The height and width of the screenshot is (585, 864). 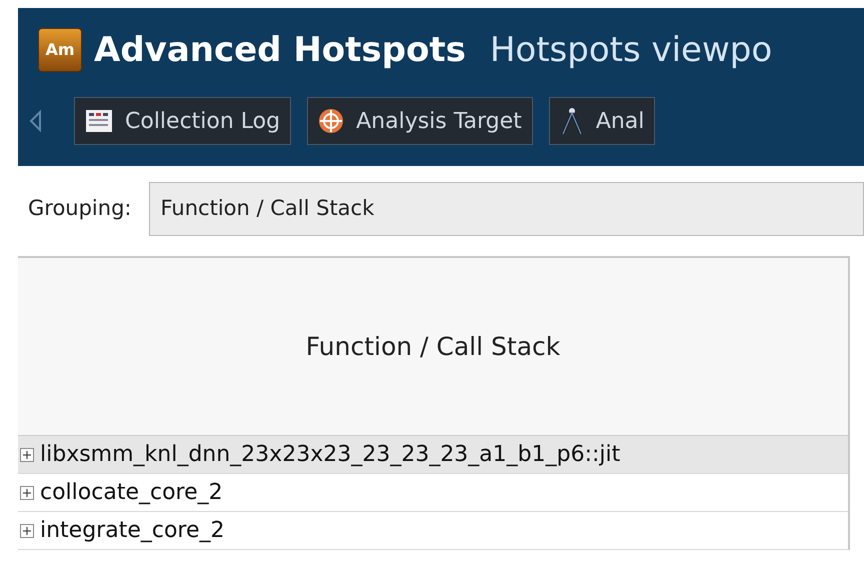 I want to click on table-row: libxsmm_knl_dnn_23x23x23_23_23_23_a1_b1_p6::jit, so click(x=433, y=455).